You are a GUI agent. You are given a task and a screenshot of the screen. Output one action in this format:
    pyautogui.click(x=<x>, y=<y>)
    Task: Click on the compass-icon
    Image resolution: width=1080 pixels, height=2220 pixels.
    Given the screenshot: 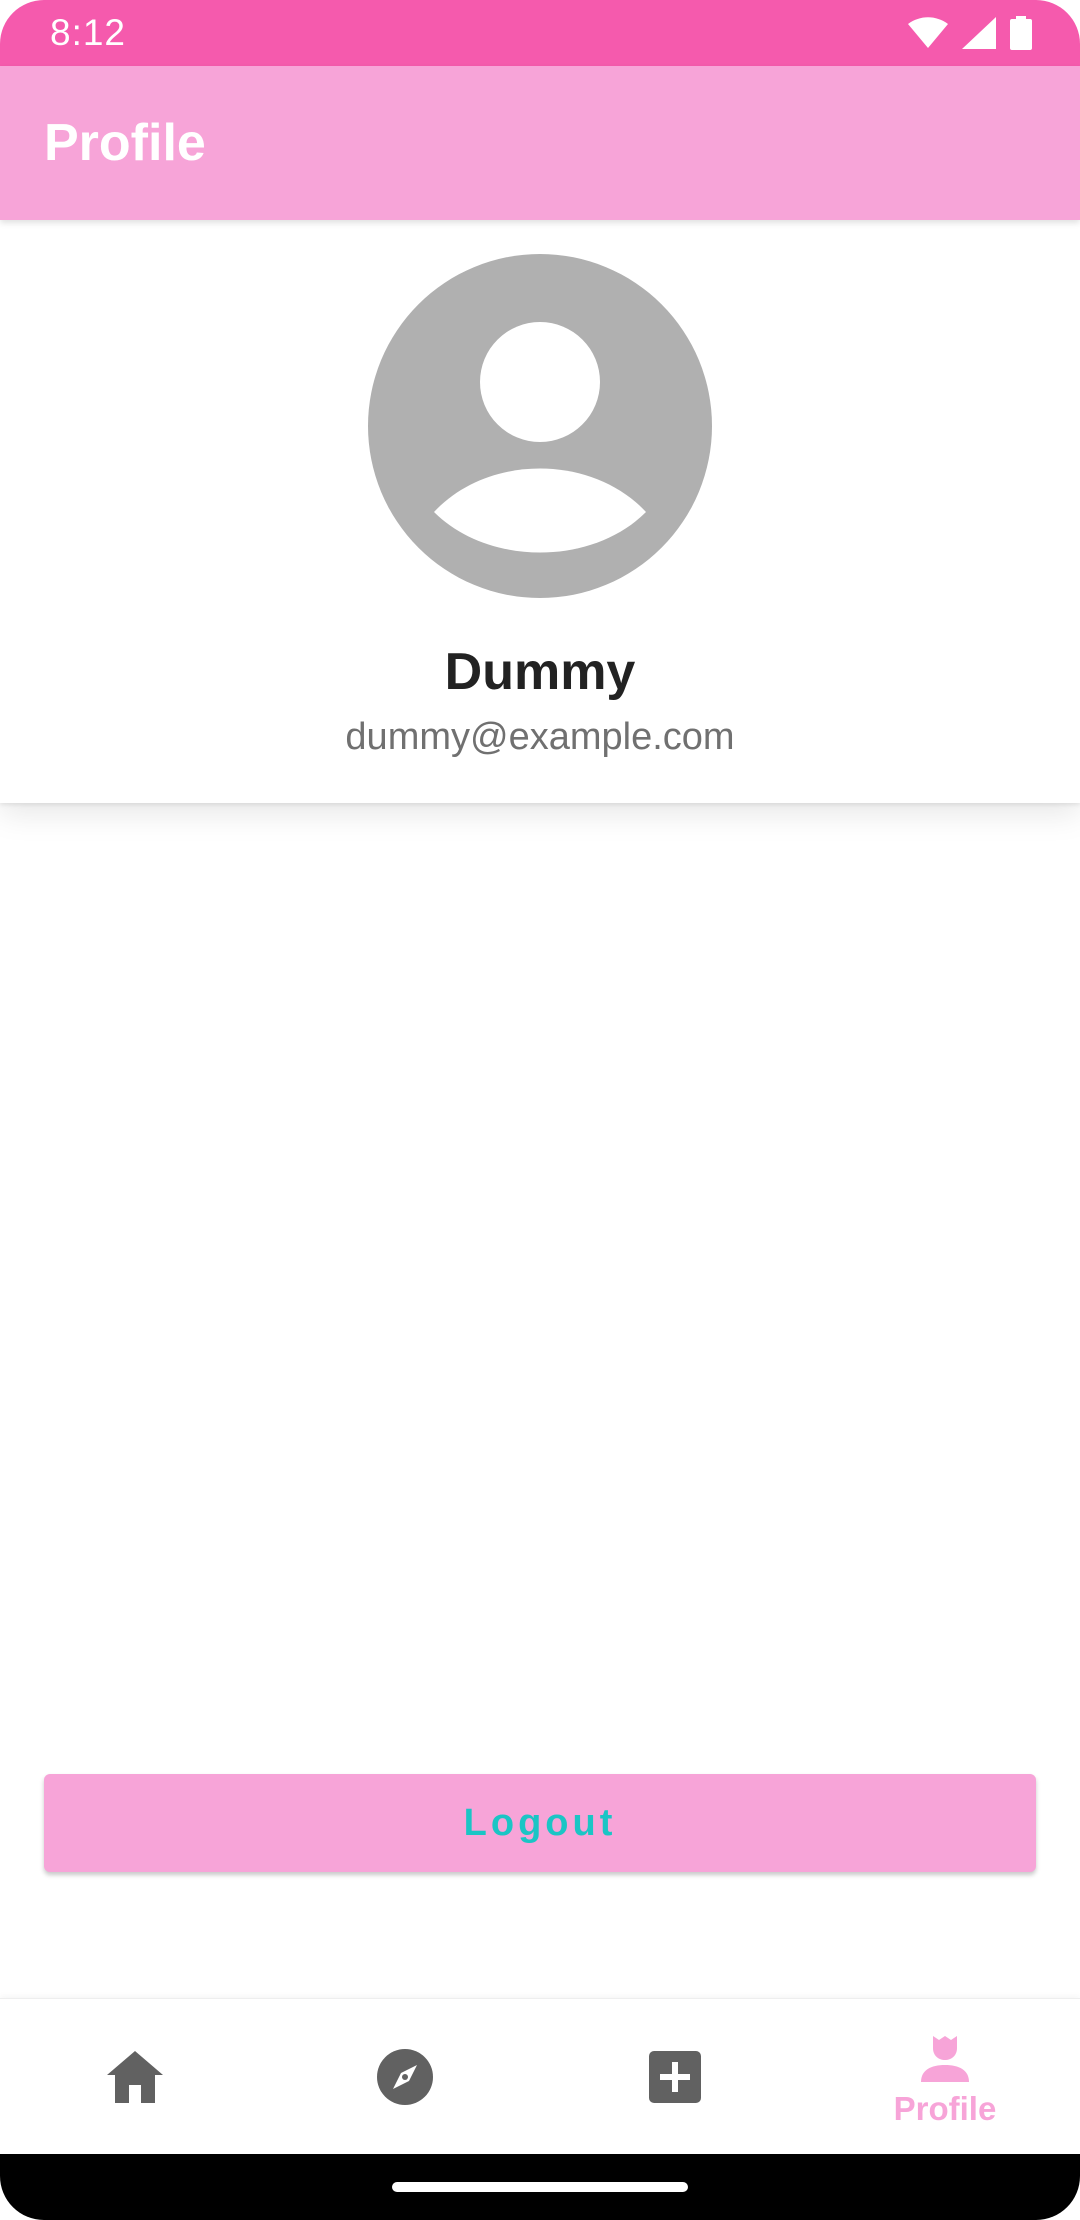 What is the action you would take?
    pyautogui.click(x=405, y=2076)
    